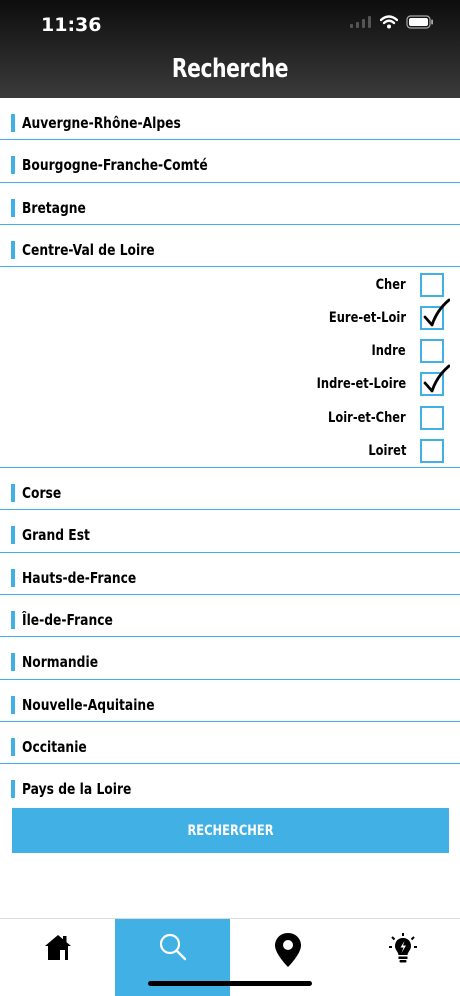  Describe the element at coordinates (420, 22) in the screenshot. I see `battery-icon` at that location.